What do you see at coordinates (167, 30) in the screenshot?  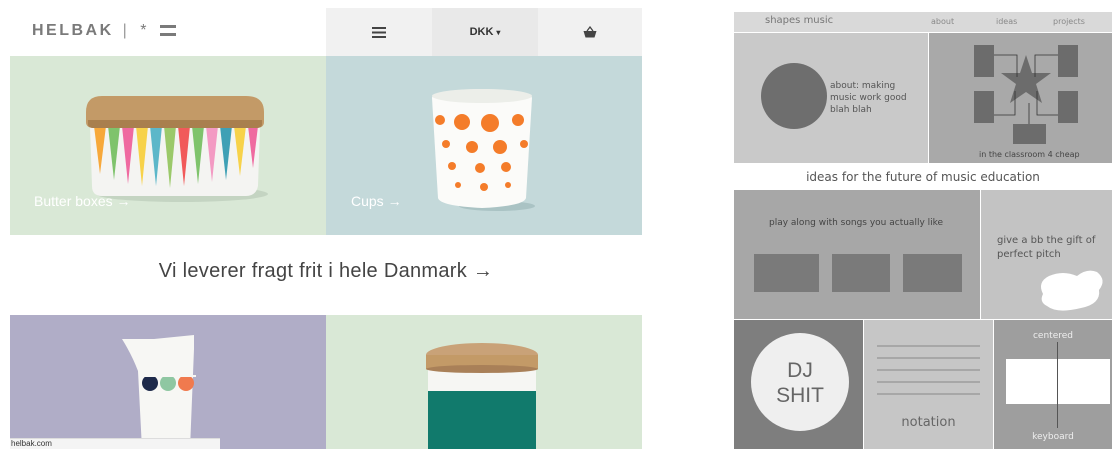 I see `logo-bars-icon` at bounding box center [167, 30].